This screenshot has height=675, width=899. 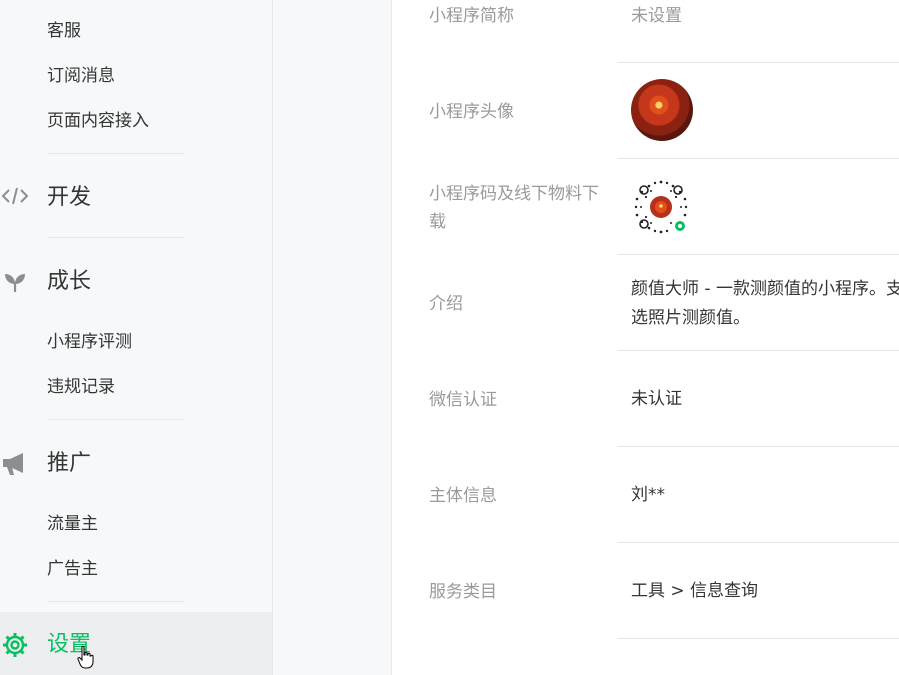 What do you see at coordinates (81, 387) in the screenshot?
I see `sidebar-item-violation-records: 违规记录` at bounding box center [81, 387].